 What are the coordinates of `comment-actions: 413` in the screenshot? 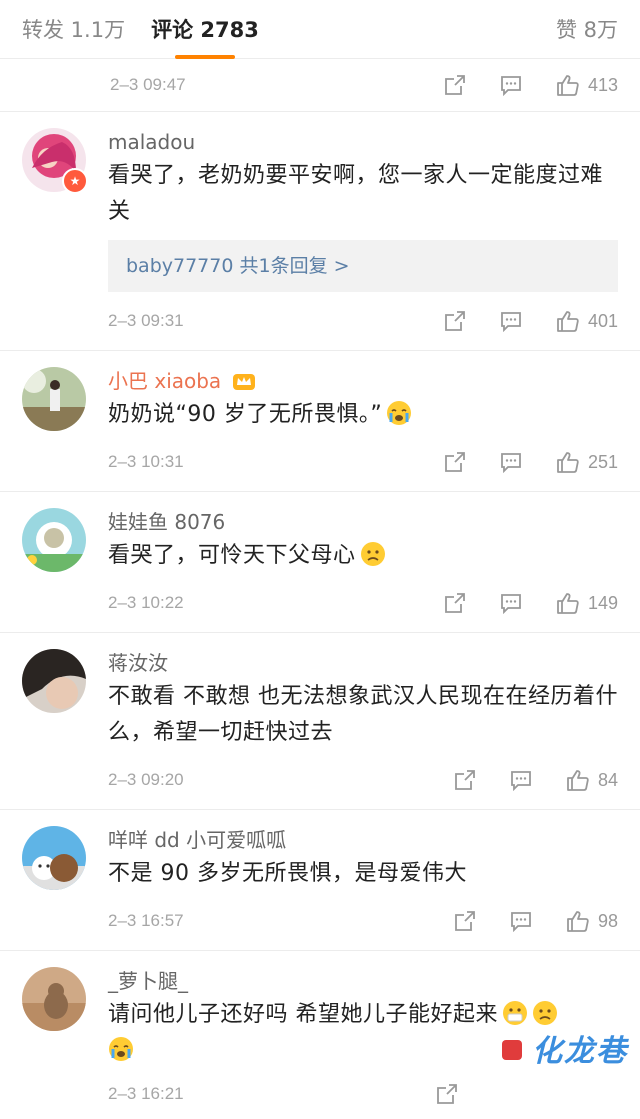 It's located at (514, 85).